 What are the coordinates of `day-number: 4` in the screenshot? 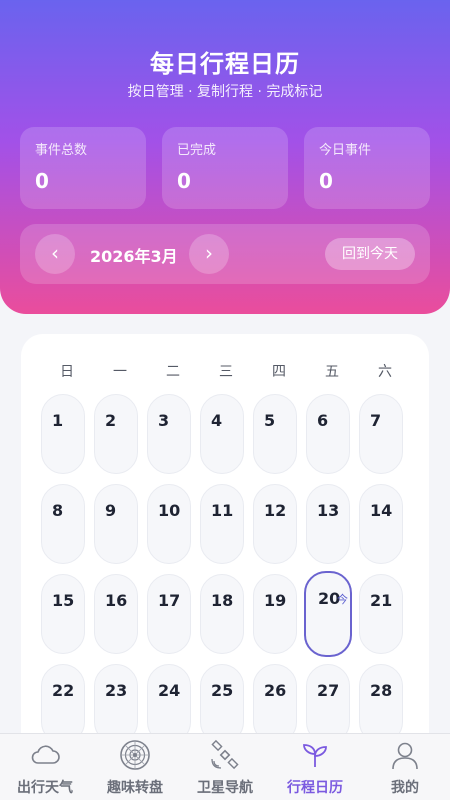 It's located at (217, 420).